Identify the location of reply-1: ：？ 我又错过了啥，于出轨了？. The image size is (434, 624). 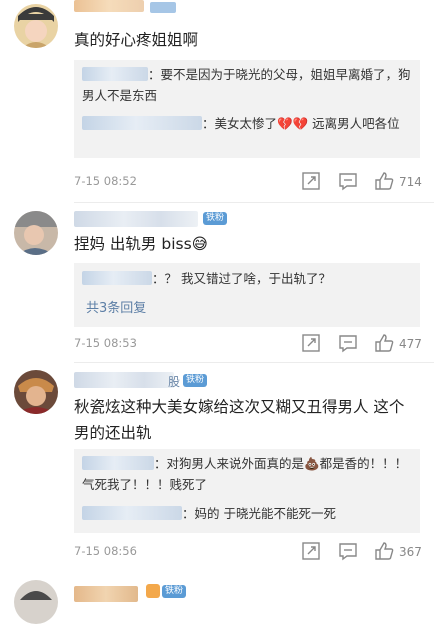
(247, 278).